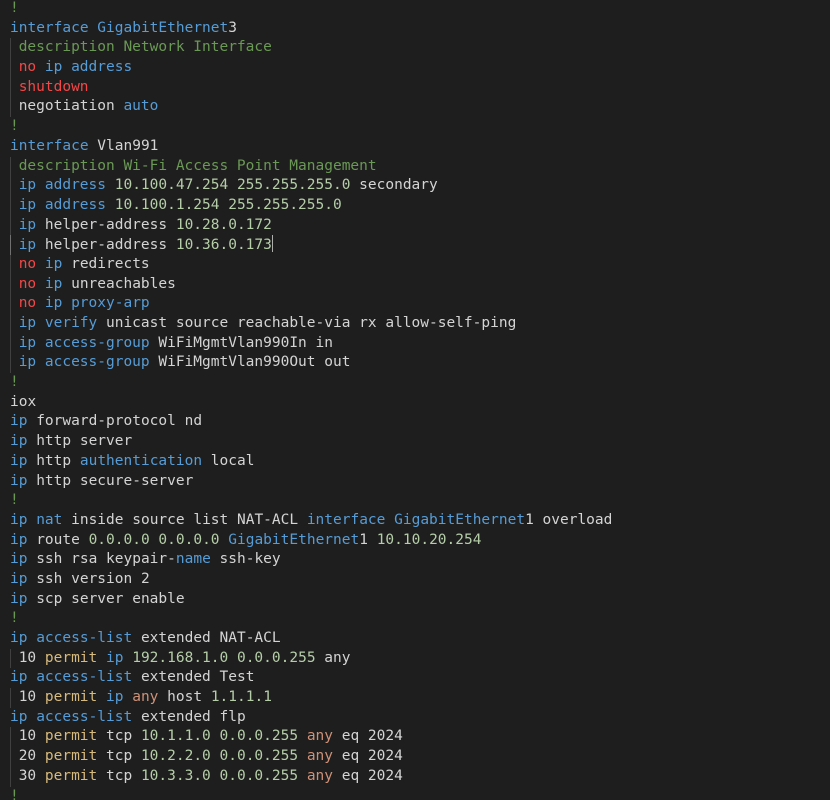 Image resolution: width=830 pixels, height=800 pixels. I want to click on code-token: ip address, so click(62, 185).